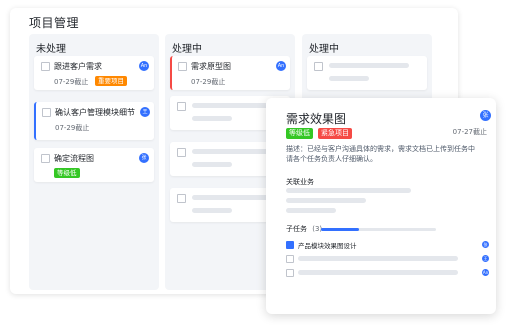 Image resolution: width=516 pixels, height=325 pixels. What do you see at coordinates (230, 73) in the screenshot?
I see `task-card: 需求原型图 07-29截止 An` at bounding box center [230, 73].